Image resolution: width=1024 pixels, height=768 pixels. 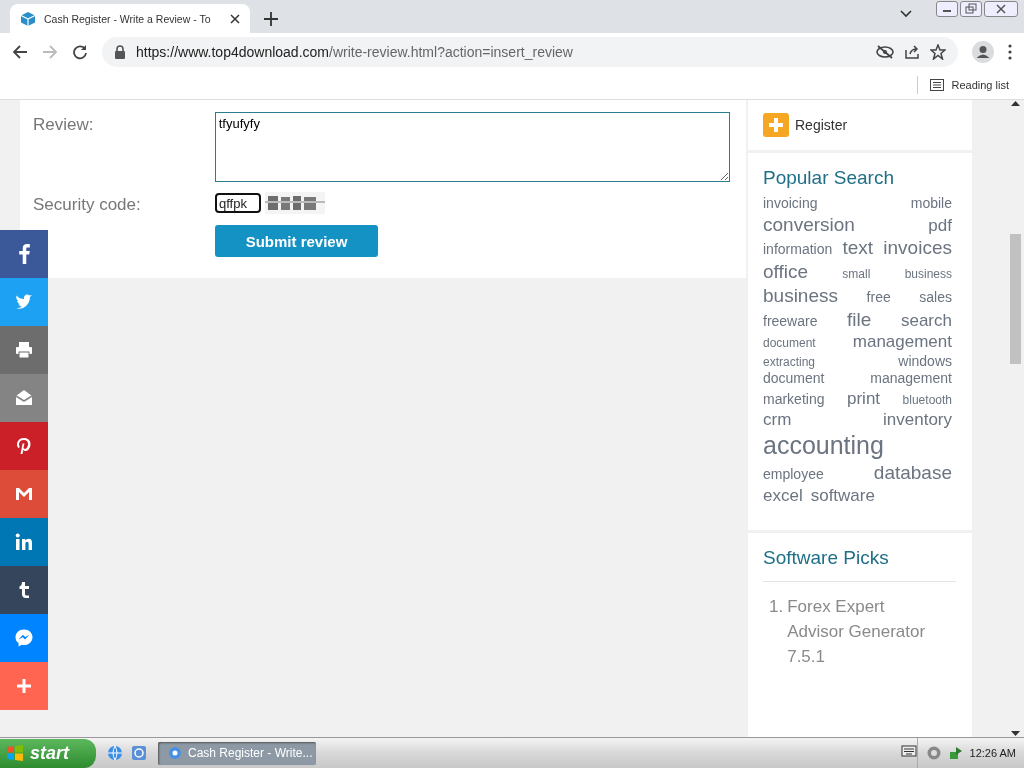 What do you see at coordinates (842, 496) in the screenshot?
I see `tag-link: software` at bounding box center [842, 496].